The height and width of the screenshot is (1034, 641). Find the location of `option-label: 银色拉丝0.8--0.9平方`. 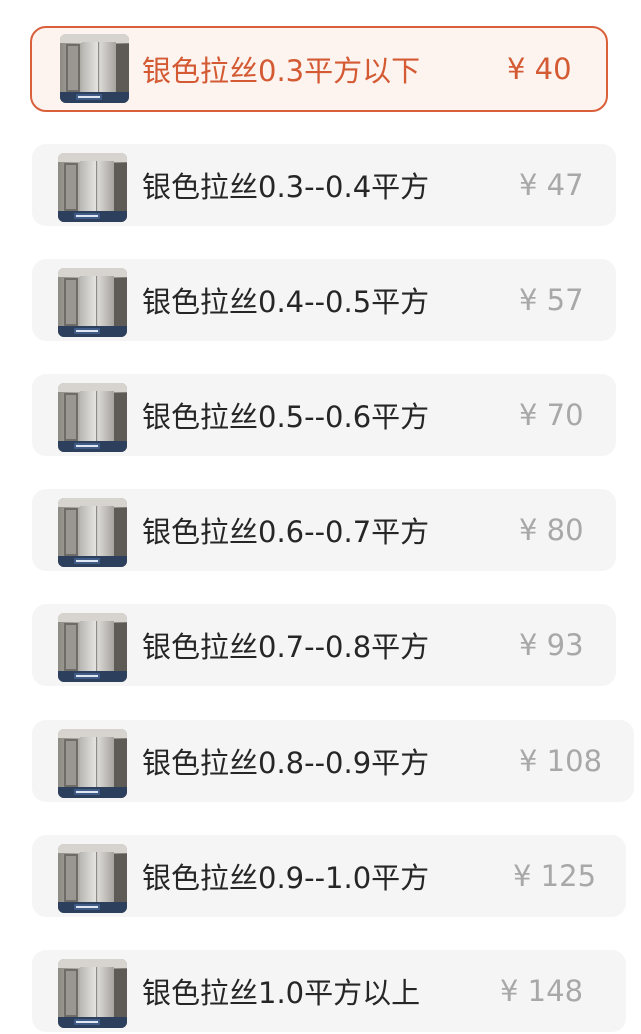

option-label: 银色拉丝0.8--0.9平方 is located at coordinates (286, 763).